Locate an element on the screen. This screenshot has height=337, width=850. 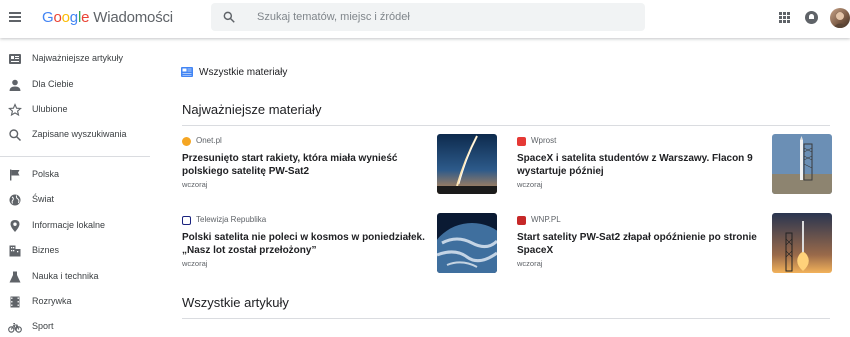
account-avatar is located at coordinates (840, 18).